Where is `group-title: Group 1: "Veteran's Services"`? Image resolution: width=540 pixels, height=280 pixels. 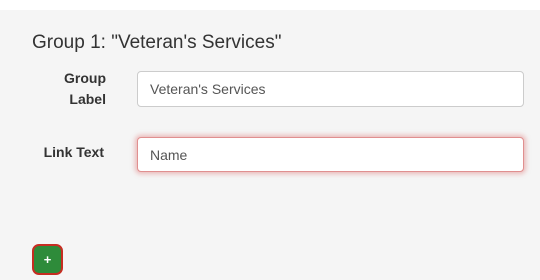 group-title: Group 1: "Veteran's Services" is located at coordinates (157, 42).